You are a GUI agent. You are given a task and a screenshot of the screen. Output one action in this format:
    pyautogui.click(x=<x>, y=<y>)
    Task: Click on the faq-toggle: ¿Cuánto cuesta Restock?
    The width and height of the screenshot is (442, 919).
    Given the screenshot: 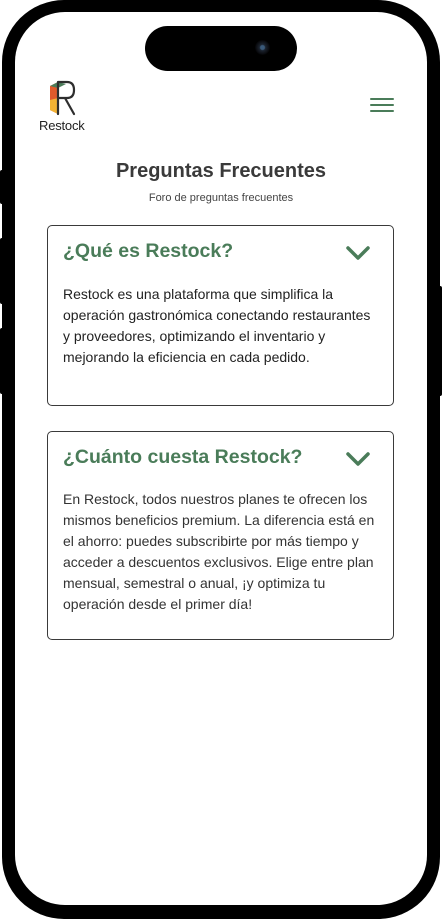 What is the action you would take?
    pyautogui.click(x=217, y=460)
    